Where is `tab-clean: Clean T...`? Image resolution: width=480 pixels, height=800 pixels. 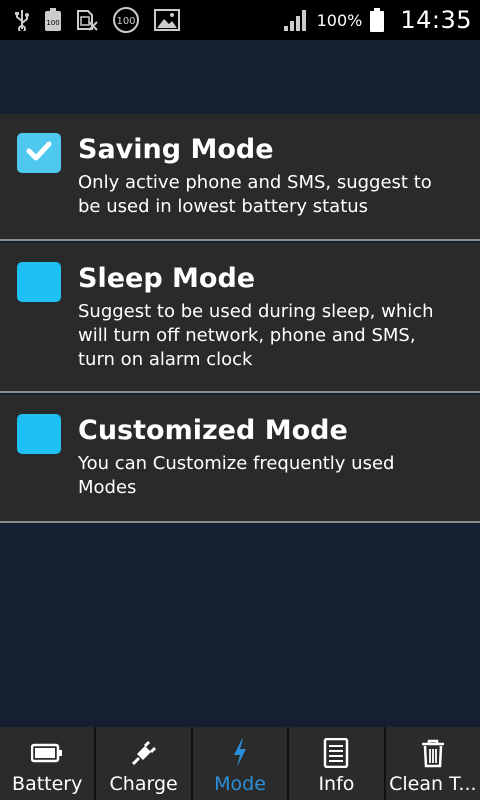
tab-clean: Clean T... is located at coordinates (433, 763).